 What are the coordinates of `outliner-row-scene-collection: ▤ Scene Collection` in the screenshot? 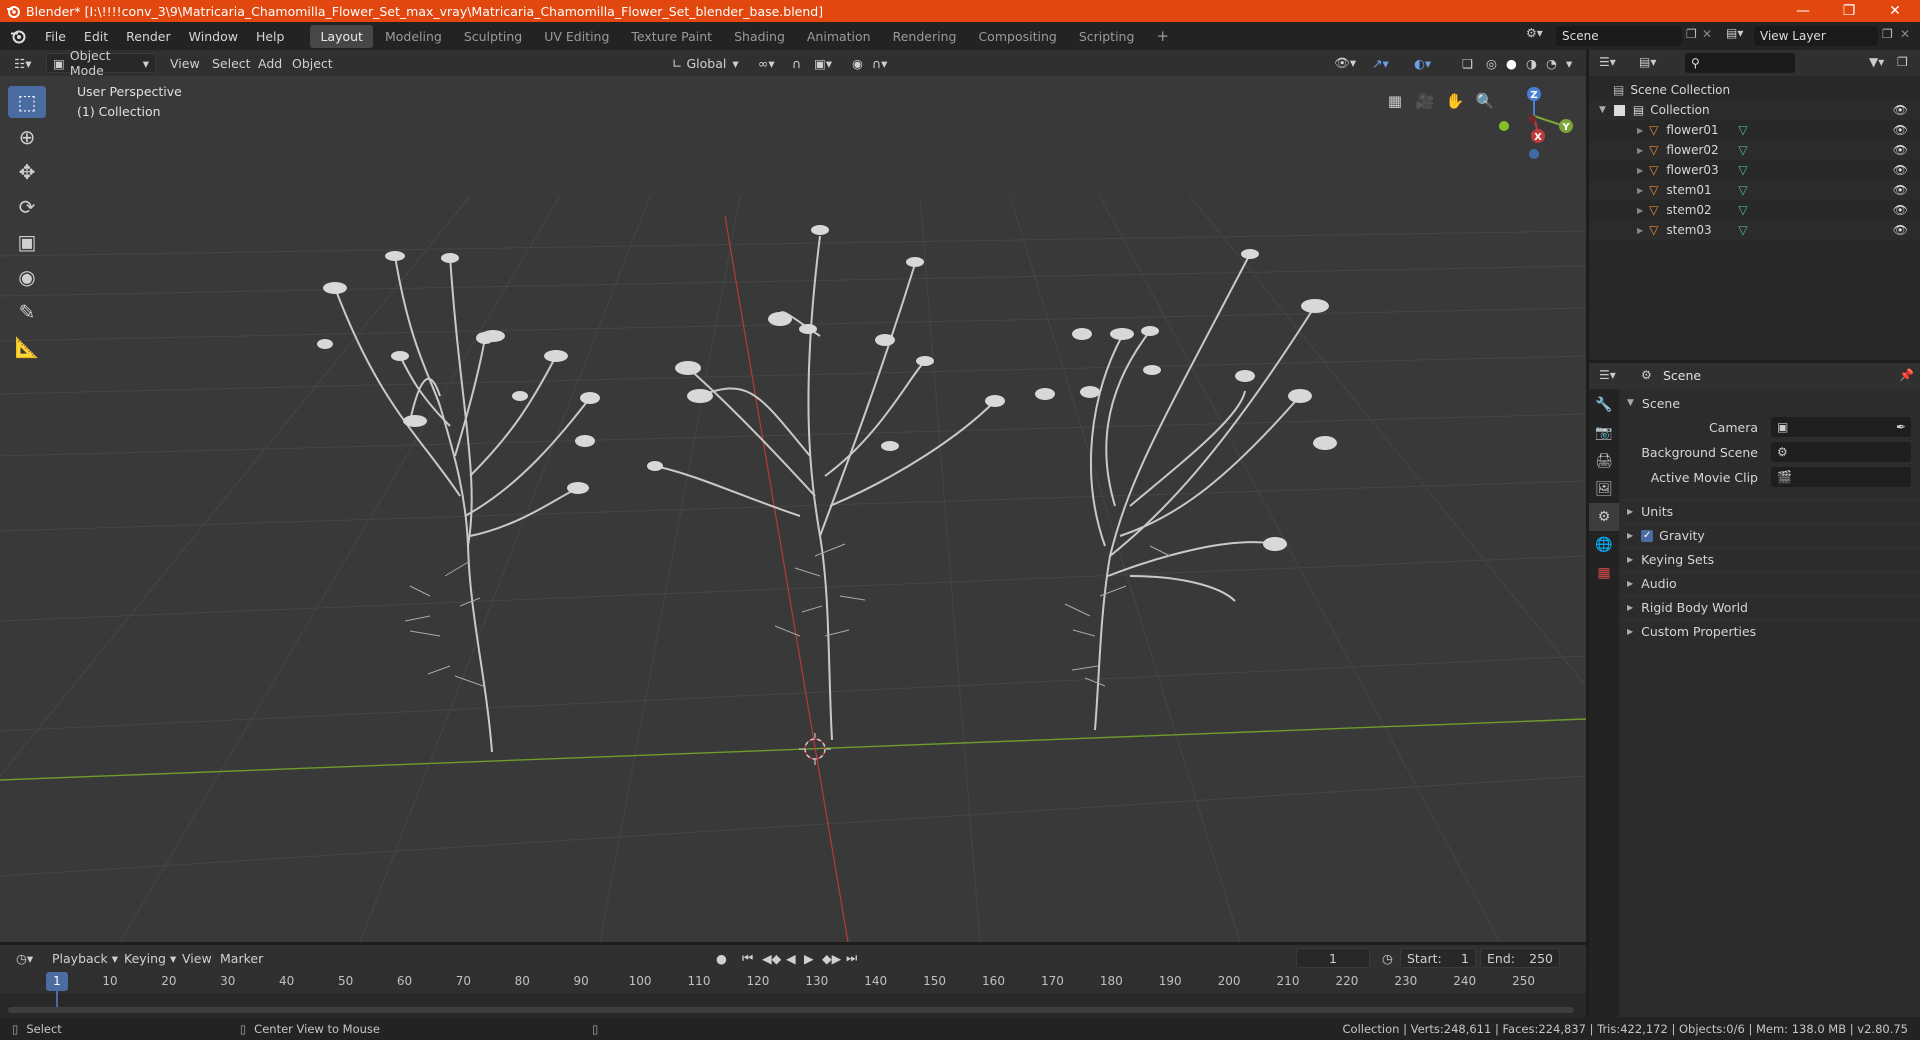 It's located at (1754, 90).